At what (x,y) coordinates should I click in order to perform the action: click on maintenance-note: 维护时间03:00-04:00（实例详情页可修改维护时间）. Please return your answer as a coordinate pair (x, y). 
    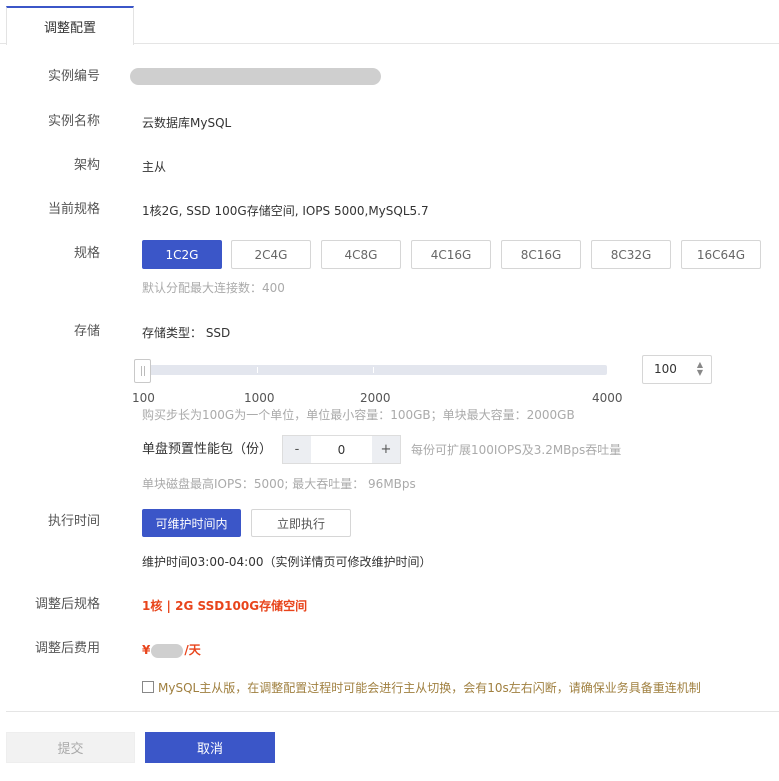
    Looking at the image, I should click on (287, 562).